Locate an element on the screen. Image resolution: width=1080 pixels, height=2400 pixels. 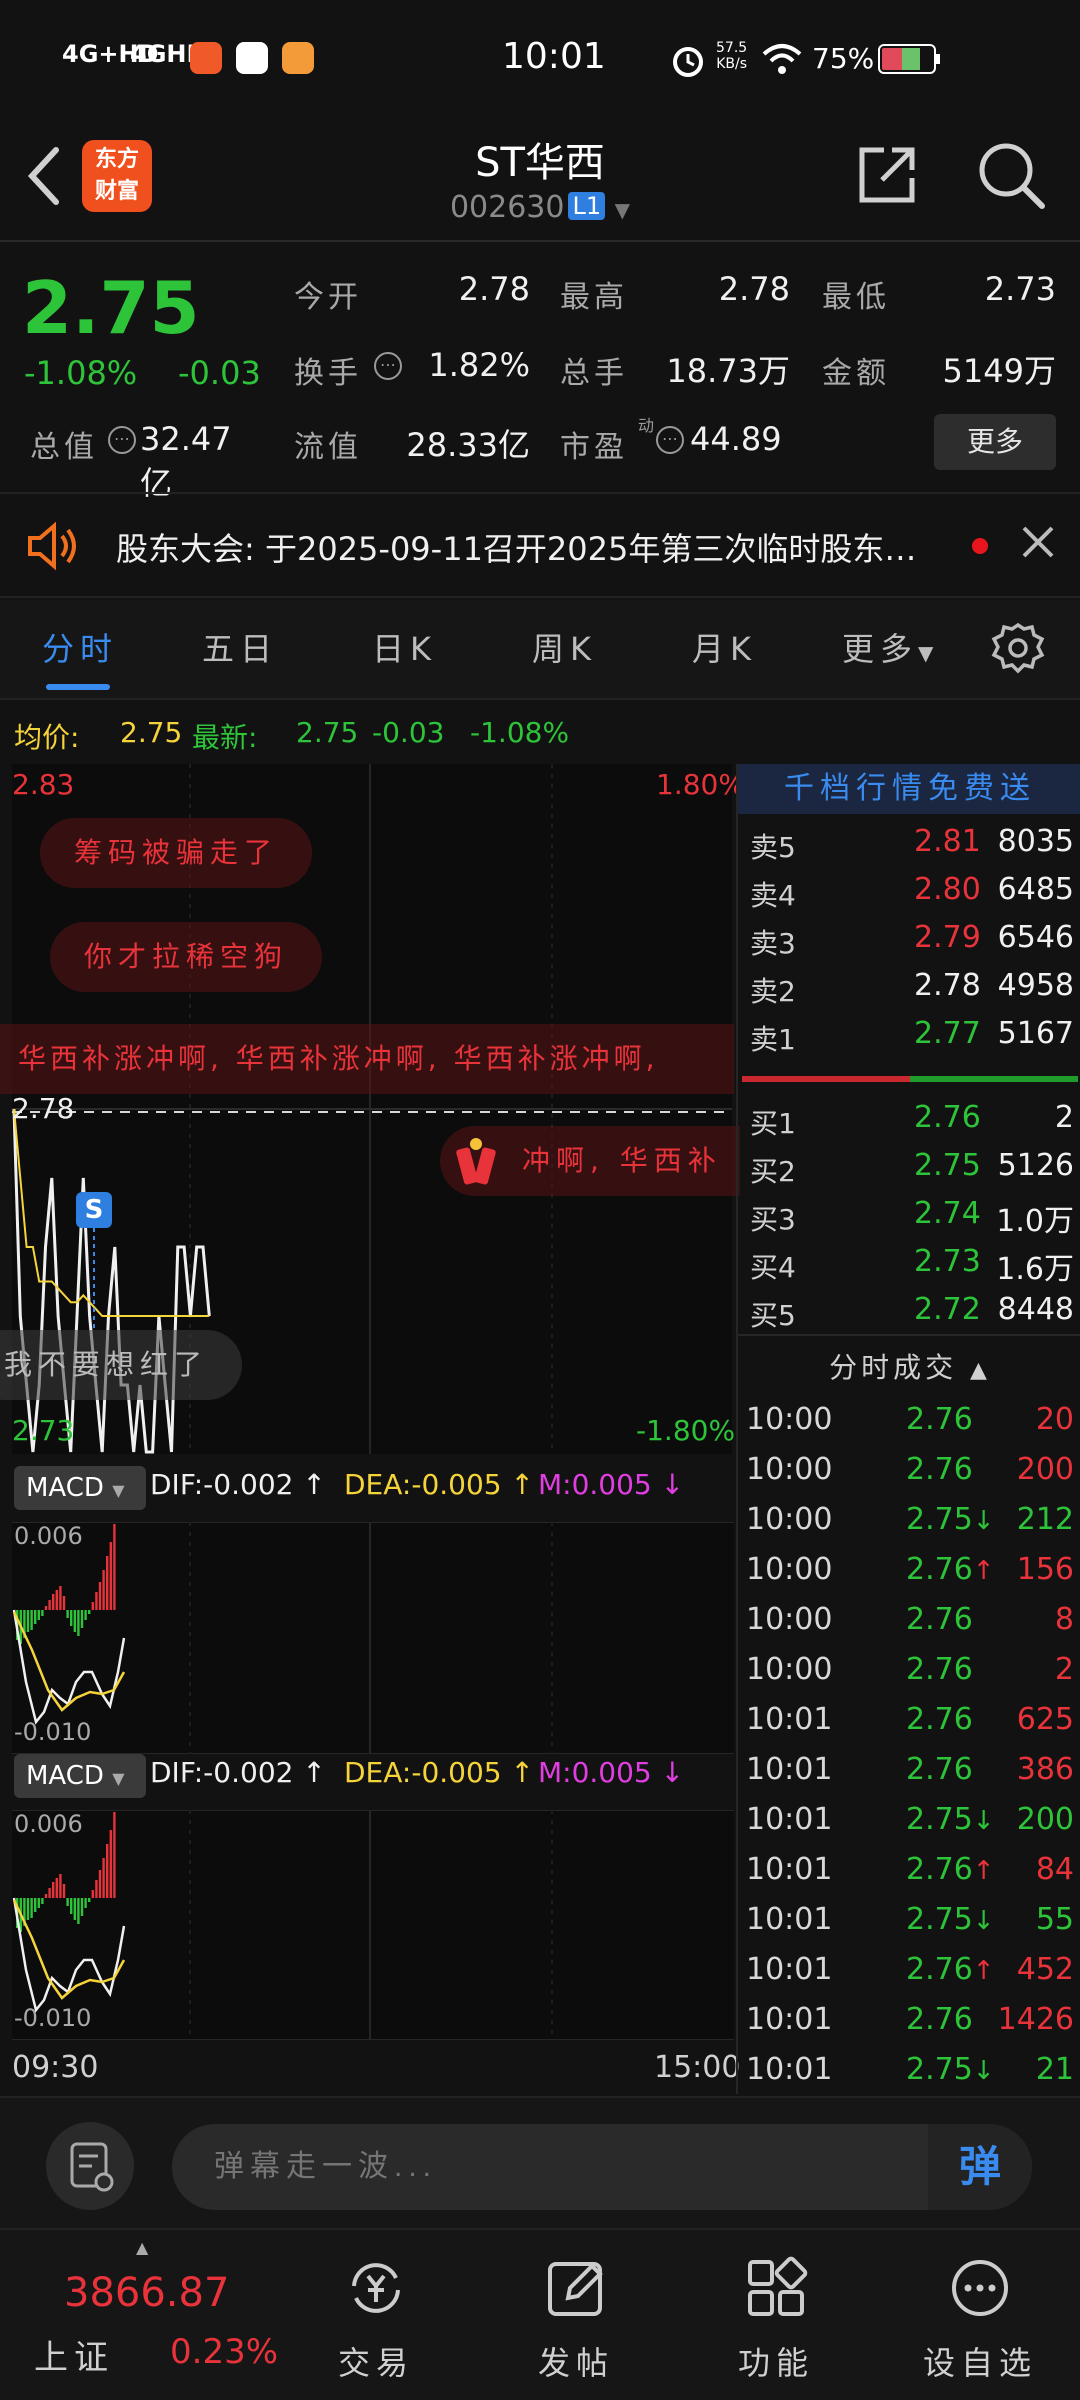
ask-row: 卖2 2.78 4958 is located at coordinates (909, 986).